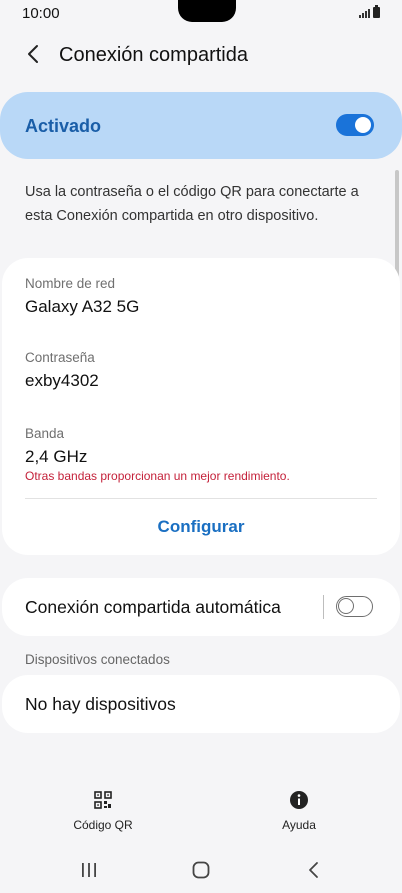 The image size is (402, 893). I want to click on status-icons, so click(369, 11).